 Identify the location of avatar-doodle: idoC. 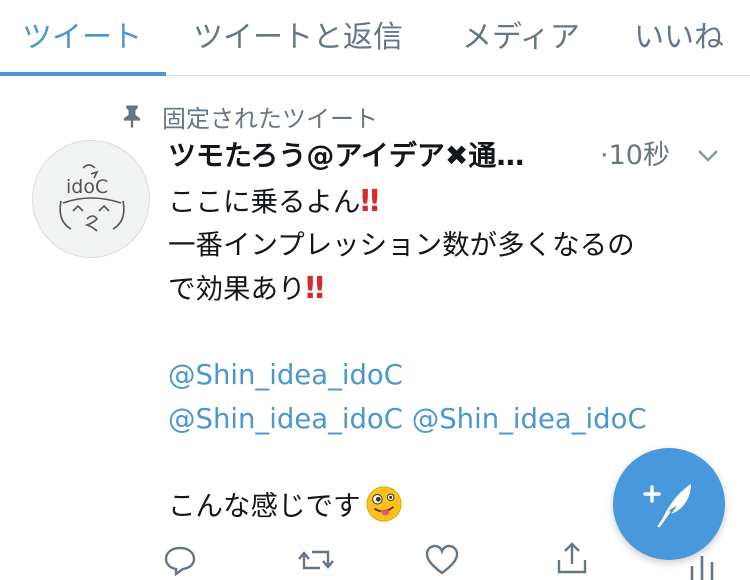
(92, 198).